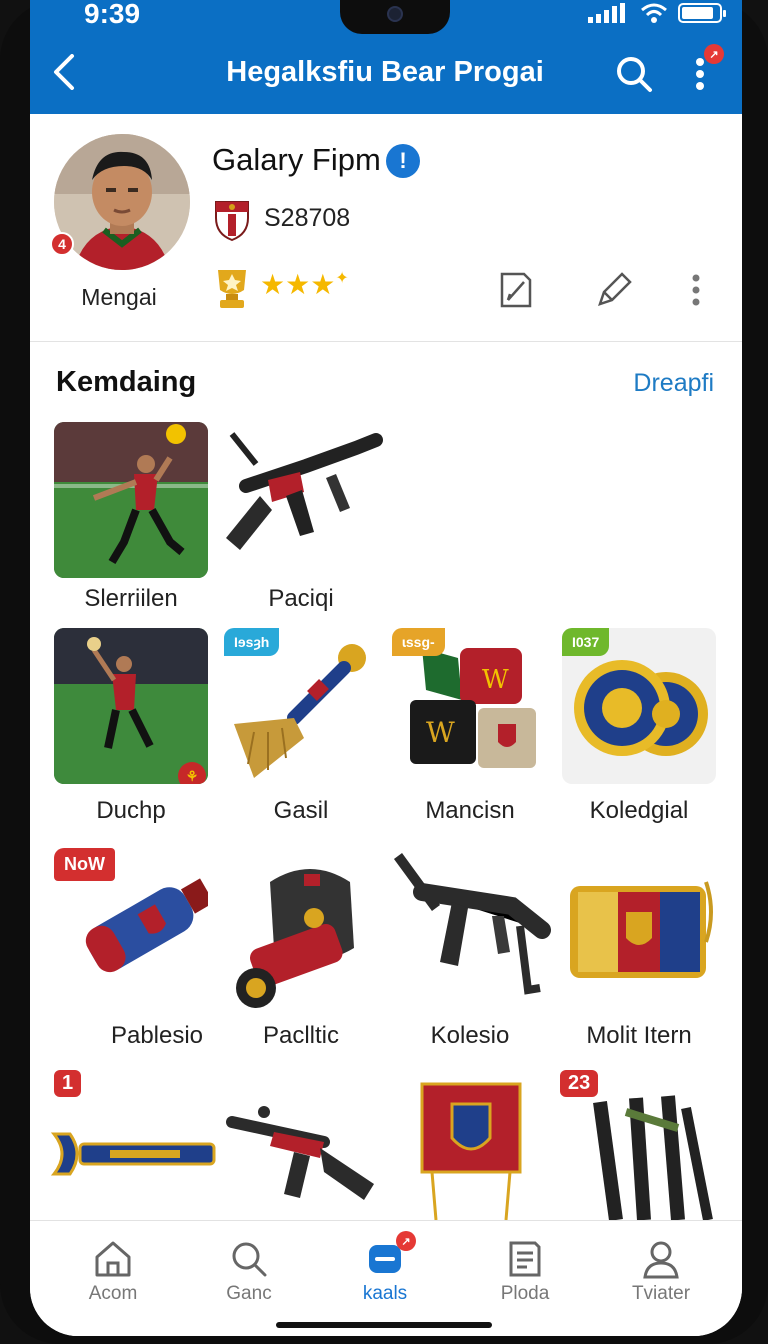  What do you see at coordinates (472, 924) in the screenshot?
I see `smg-icon` at bounding box center [472, 924].